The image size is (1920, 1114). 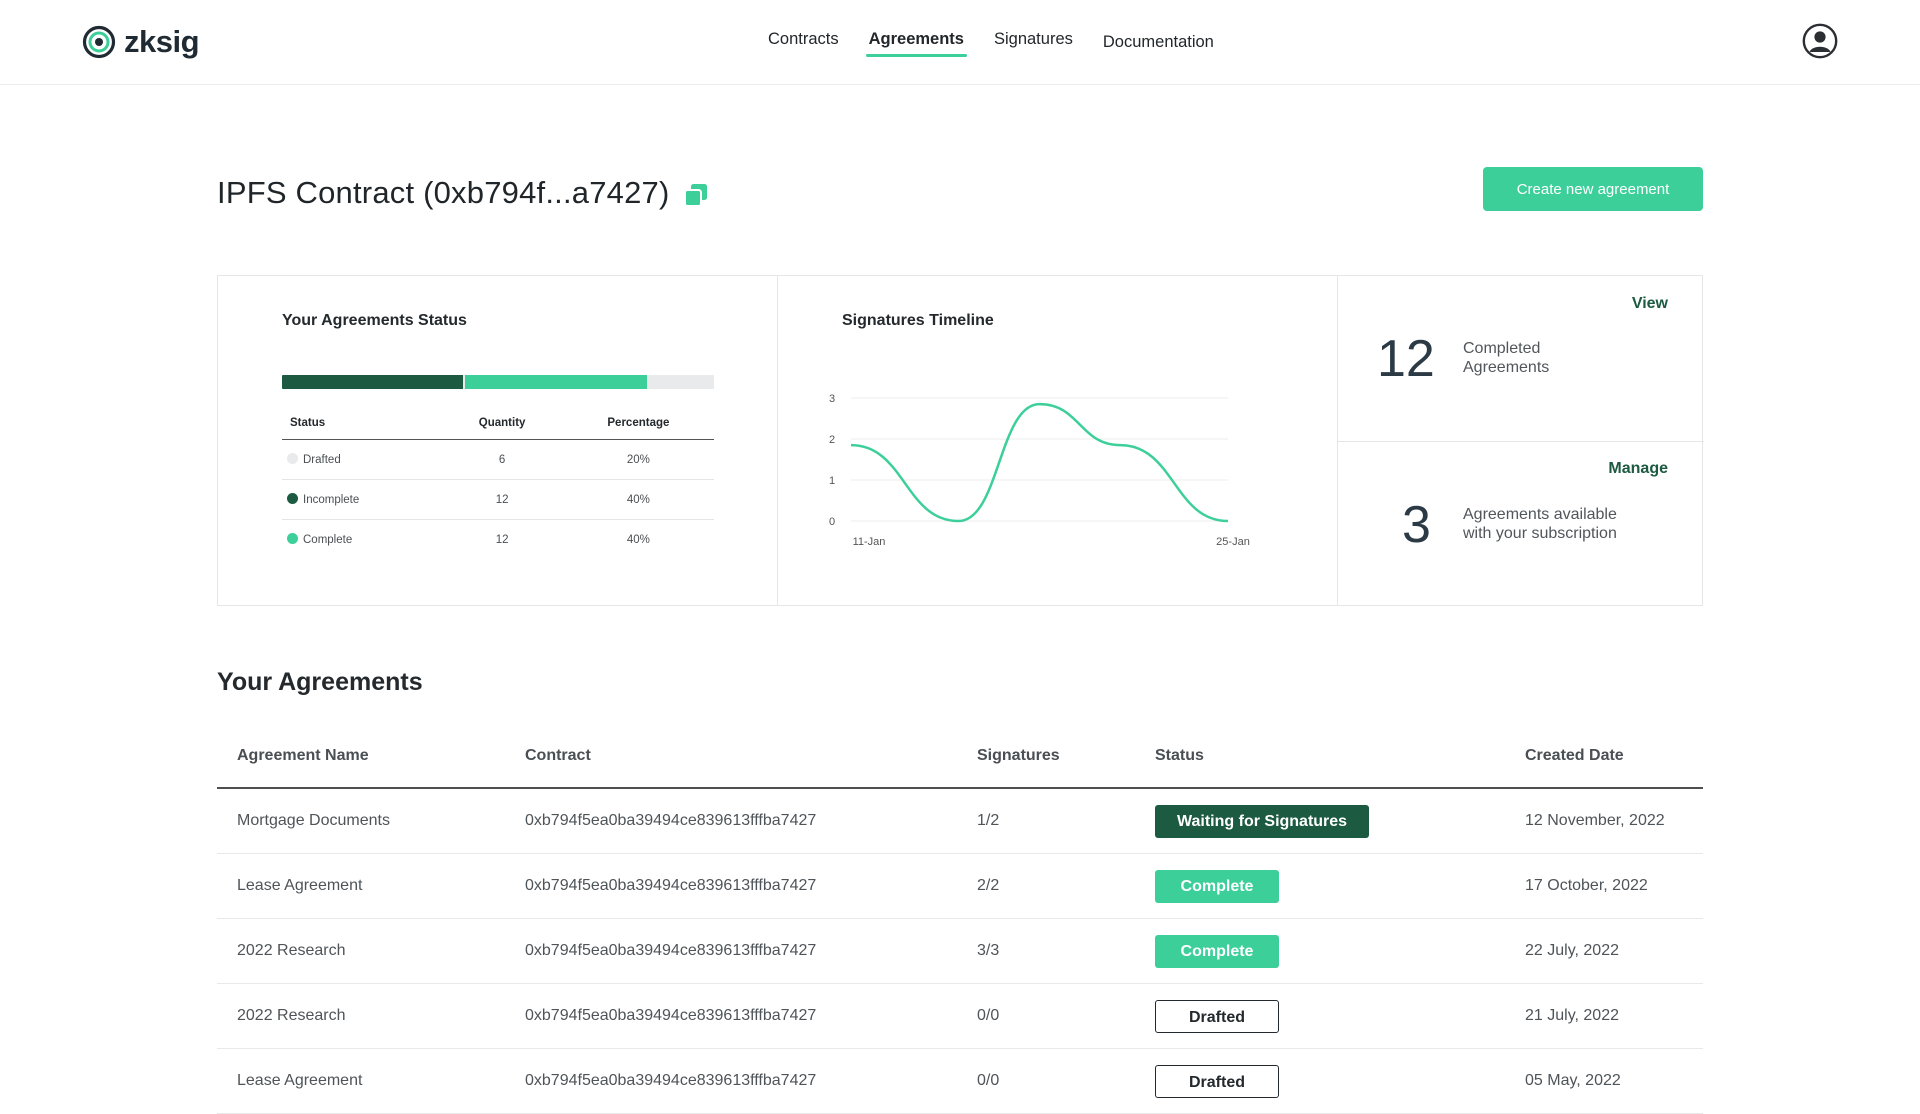 I want to click on y-tick-label: 1, so click(x=832, y=481).